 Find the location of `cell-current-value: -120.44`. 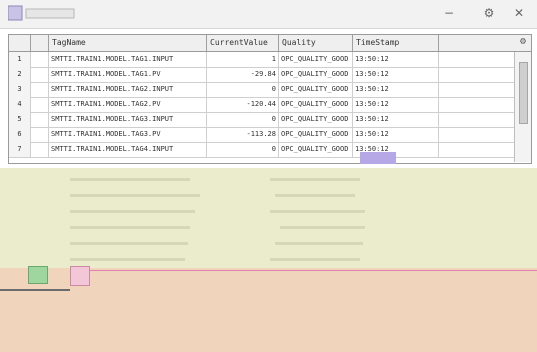

cell-current-value: -120.44 is located at coordinates (243, 104).